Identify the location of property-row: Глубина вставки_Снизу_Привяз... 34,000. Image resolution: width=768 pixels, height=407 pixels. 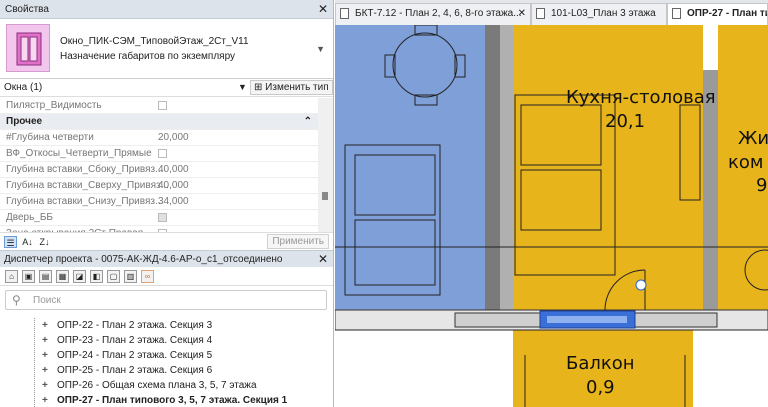
(159, 202).